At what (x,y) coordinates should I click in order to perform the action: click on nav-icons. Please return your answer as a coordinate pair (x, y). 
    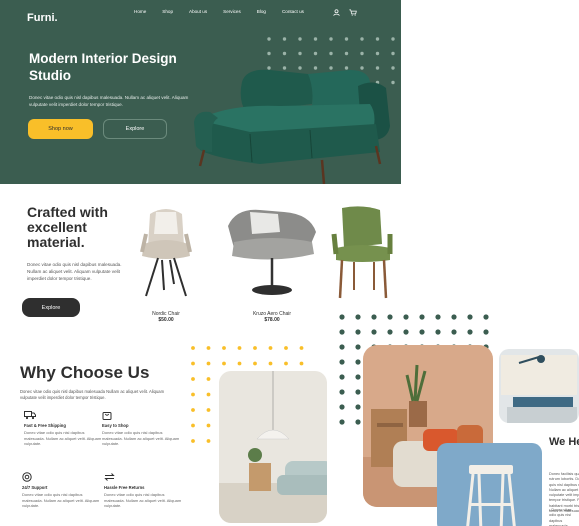
    Looking at the image, I should click on (345, 12).